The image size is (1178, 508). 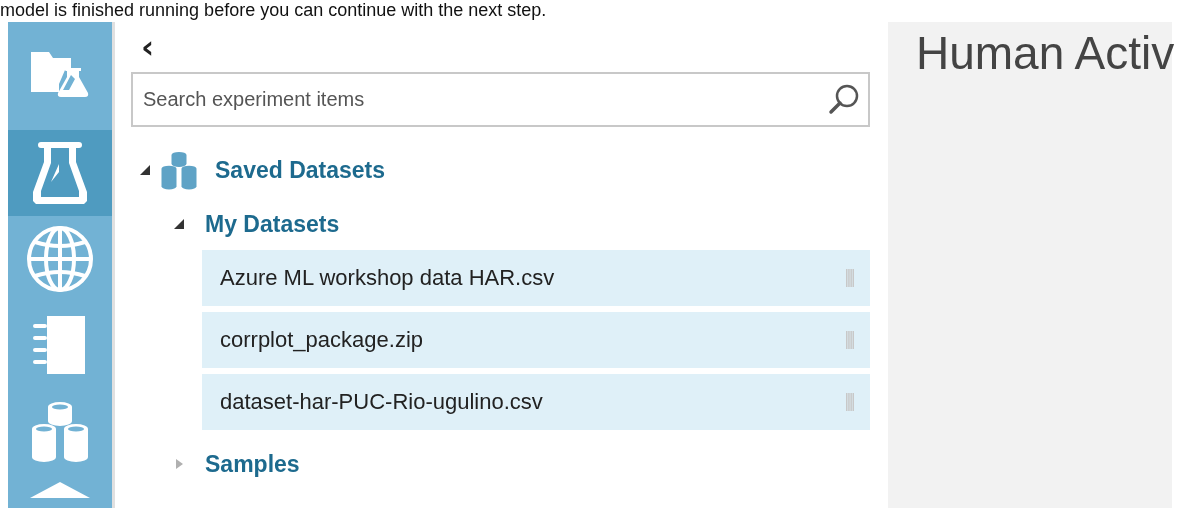 What do you see at coordinates (1044, 53) in the screenshot?
I see `experiment-title: Human Activ` at bounding box center [1044, 53].